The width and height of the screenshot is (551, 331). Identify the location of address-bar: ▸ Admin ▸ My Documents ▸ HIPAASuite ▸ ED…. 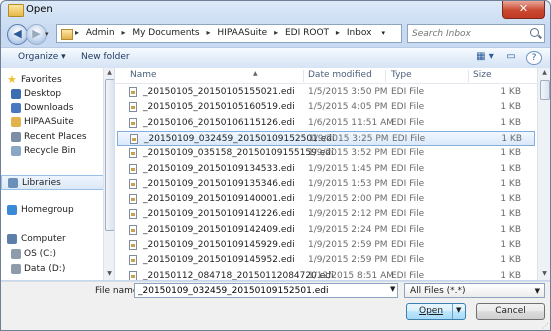
(253, 33).